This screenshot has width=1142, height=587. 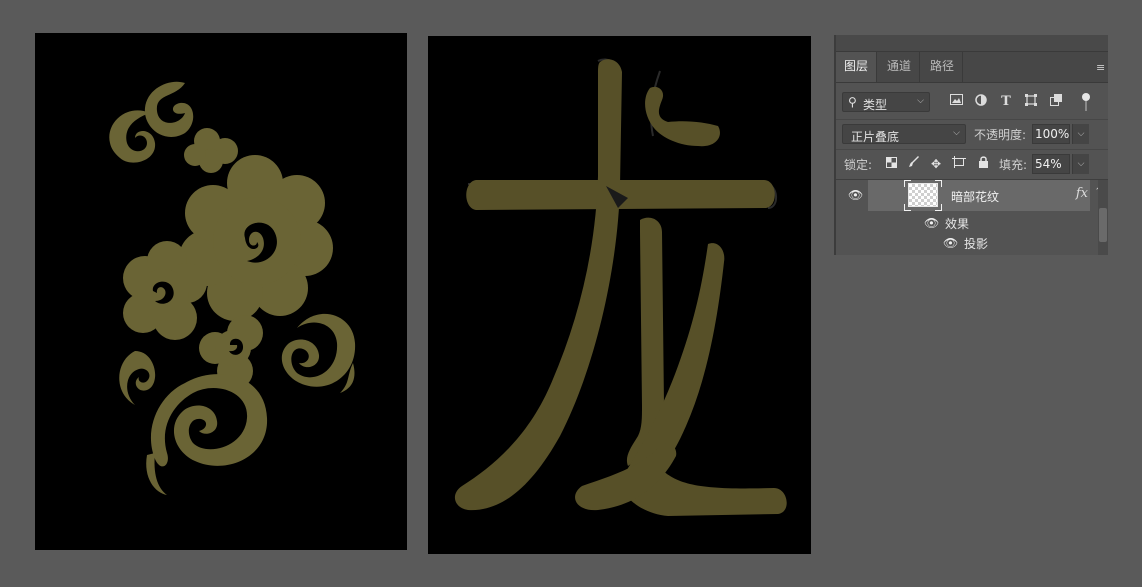 I want to click on layer-row-dark-pattern: 暗部花纹 fx ⌃, so click(x=985, y=195).